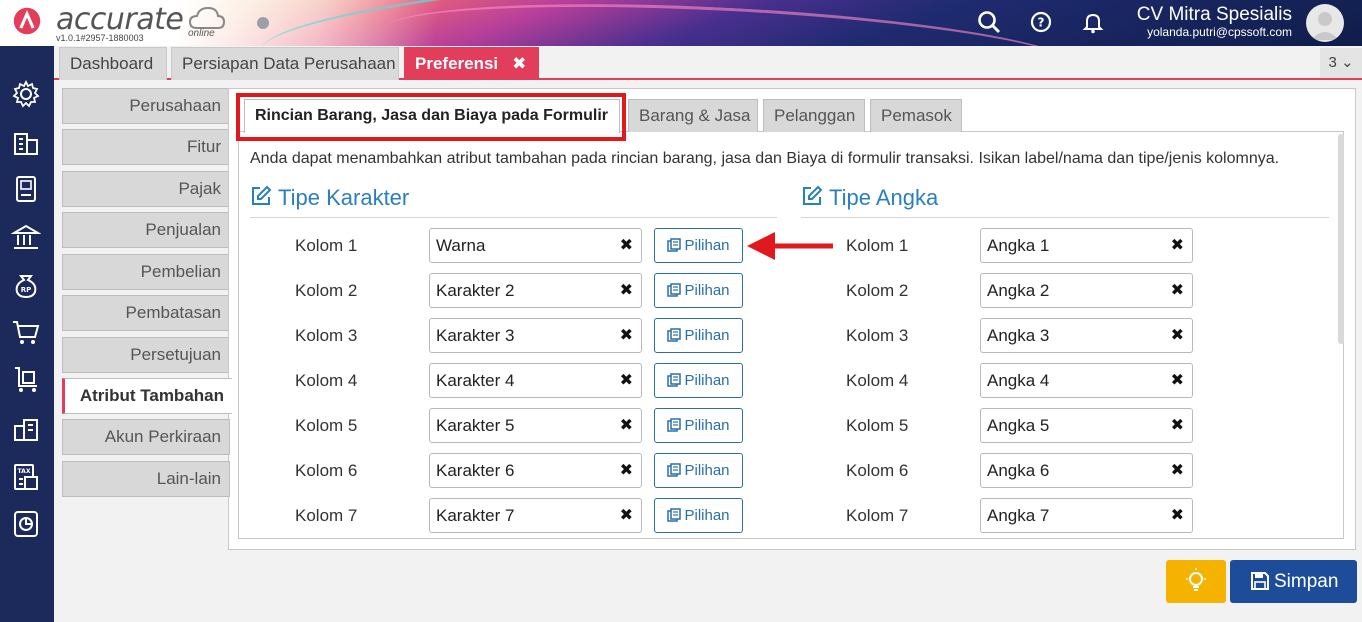 This screenshot has width=1362, height=622. I want to click on tax-icon: TAX, so click(26, 477).